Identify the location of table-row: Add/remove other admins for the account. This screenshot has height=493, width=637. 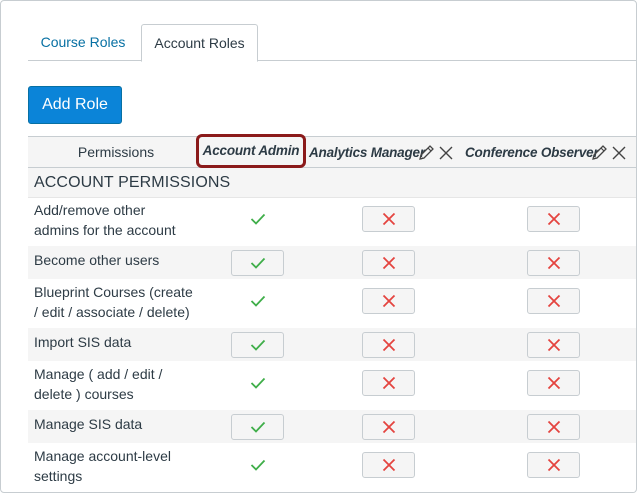
(332, 222).